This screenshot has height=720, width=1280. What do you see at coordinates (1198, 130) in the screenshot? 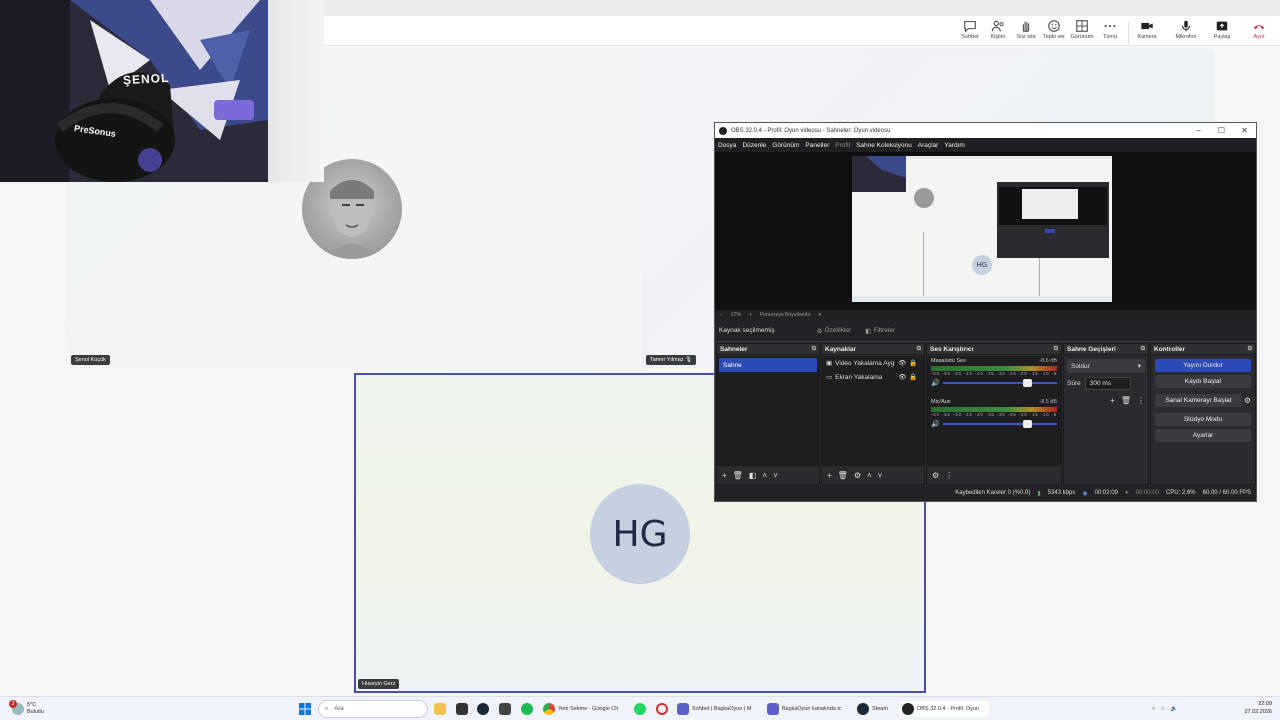
I see `minimize-icon: –` at bounding box center [1198, 130].